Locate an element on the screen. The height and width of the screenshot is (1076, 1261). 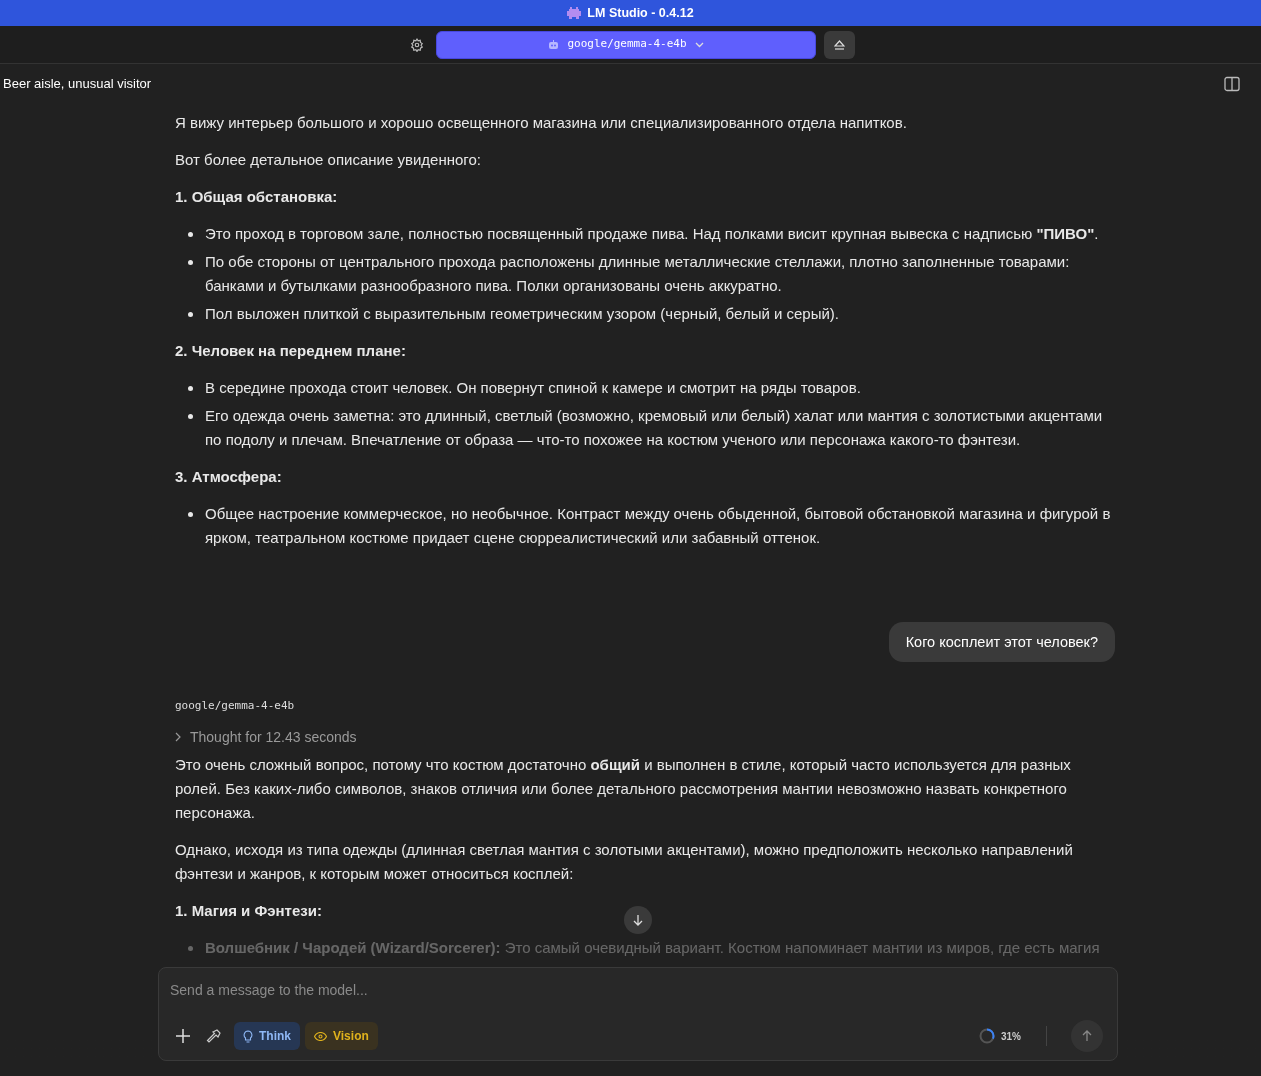
message-paragraph: Вот более детальное описание увиденного: is located at coordinates (328, 160).